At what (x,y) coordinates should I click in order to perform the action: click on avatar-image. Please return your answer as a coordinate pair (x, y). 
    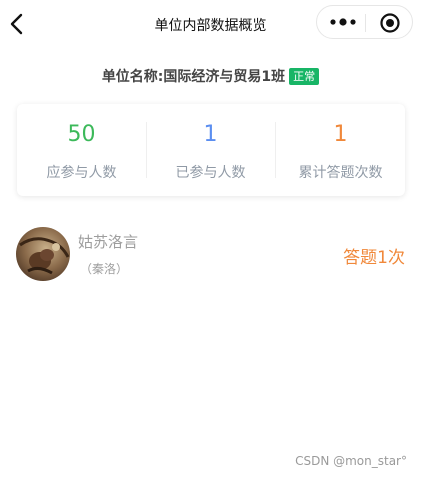
    Looking at the image, I should click on (43, 254).